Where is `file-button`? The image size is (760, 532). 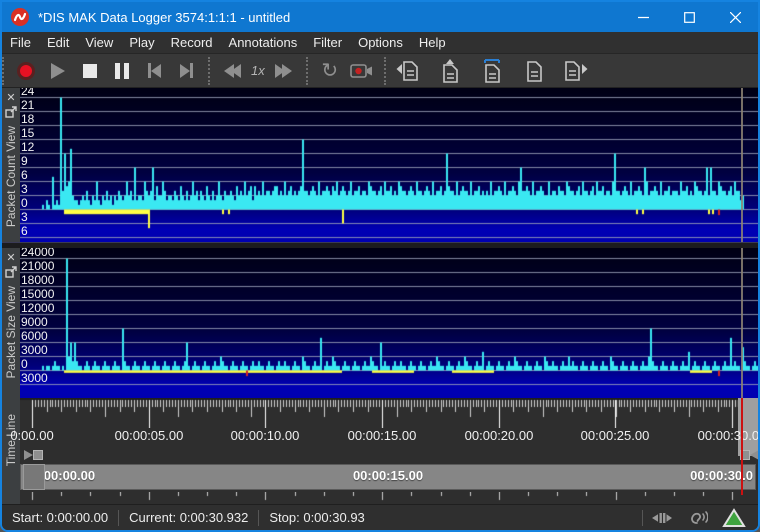
file-button is located at coordinates (534, 71).